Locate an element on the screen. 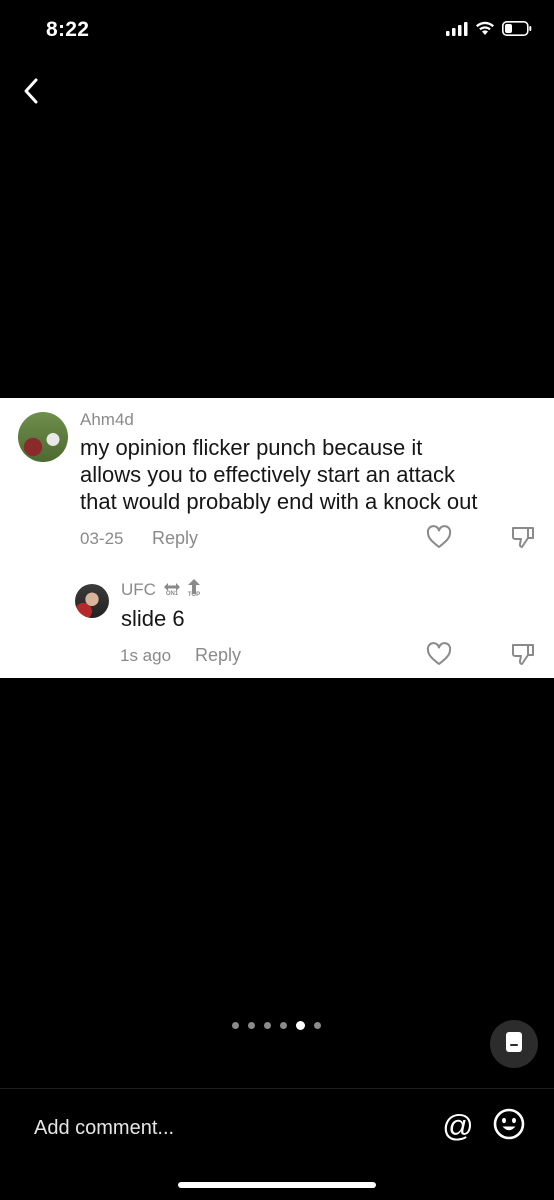 Image resolution: width=554 pixels, height=1200 pixels. document-icon is located at coordinates (514, 1044).